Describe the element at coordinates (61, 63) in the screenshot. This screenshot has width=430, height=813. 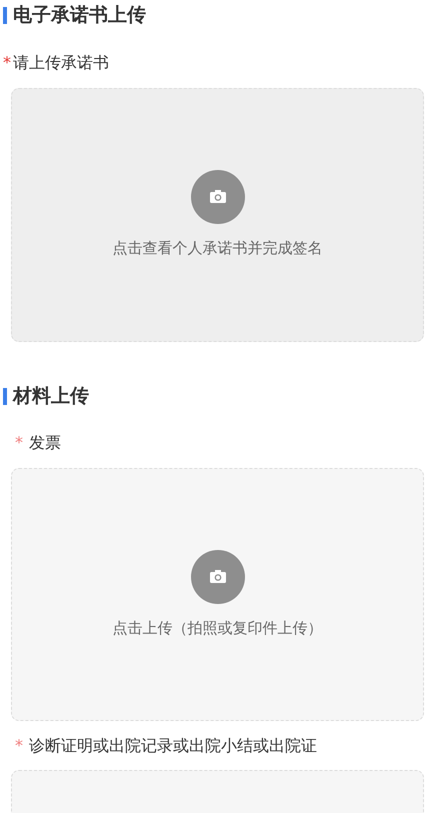
I see `field-label: 请上传承诺书` at that location.